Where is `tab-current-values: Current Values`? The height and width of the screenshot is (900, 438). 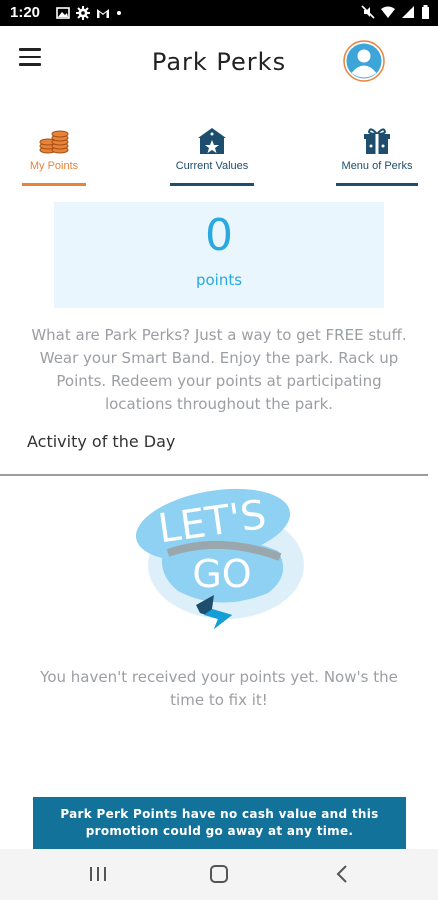
tab-current-values: Current Values is located at coordinates (212, 156).